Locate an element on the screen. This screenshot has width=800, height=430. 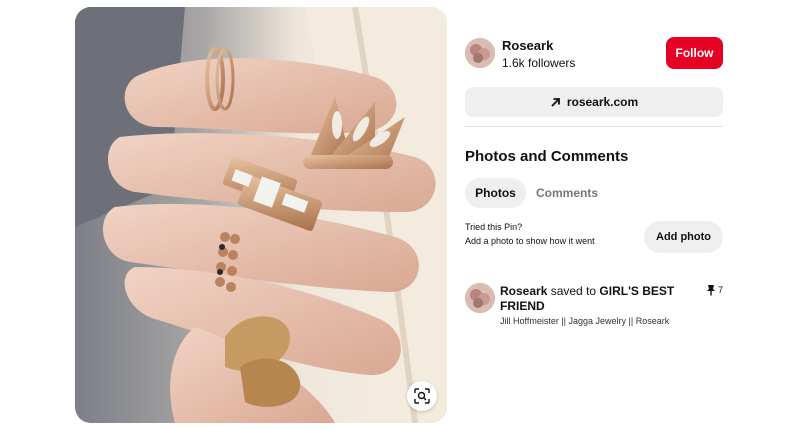
creator-avatar is located at coordinates (480, 53).